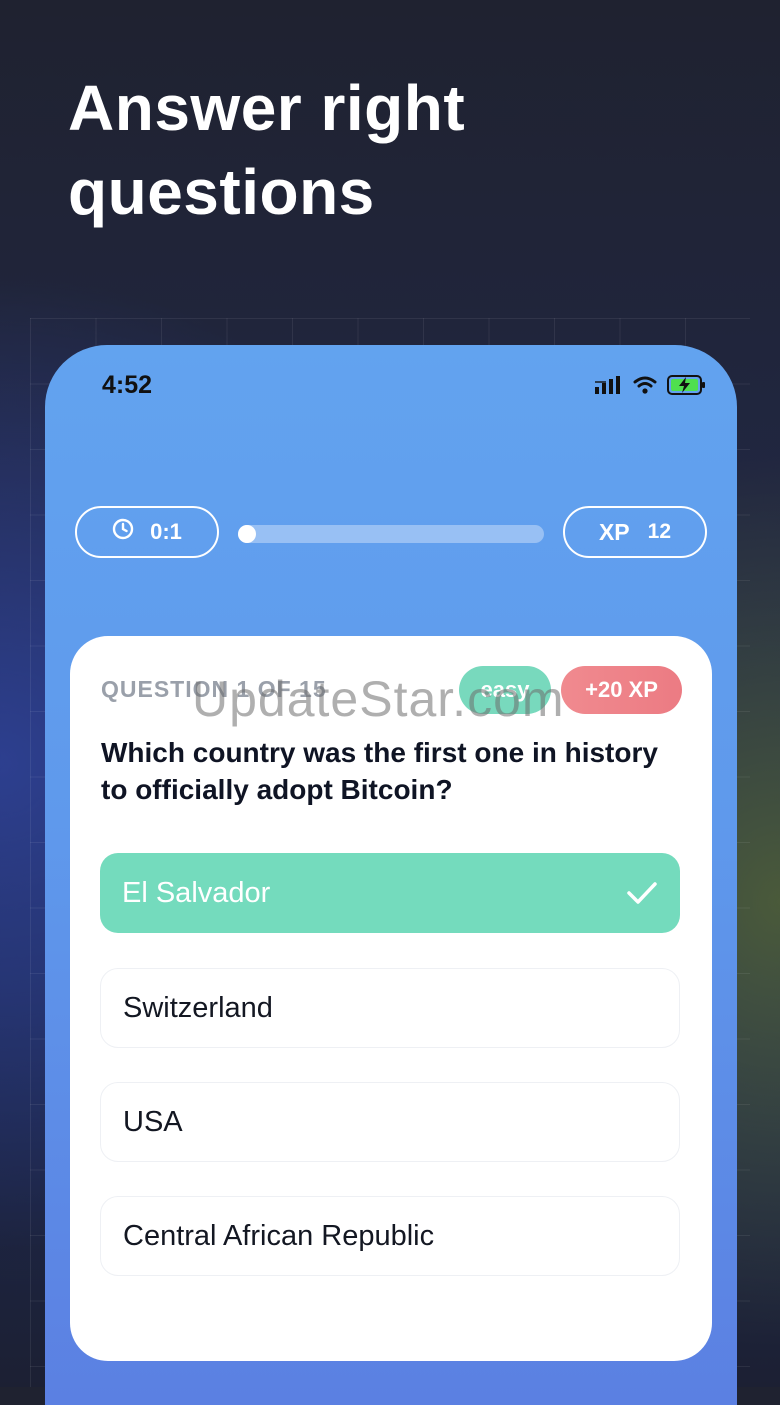  Describe the element at coordinates (687, 387) in the screenshot. I see `battery-charging-icon` at that location.